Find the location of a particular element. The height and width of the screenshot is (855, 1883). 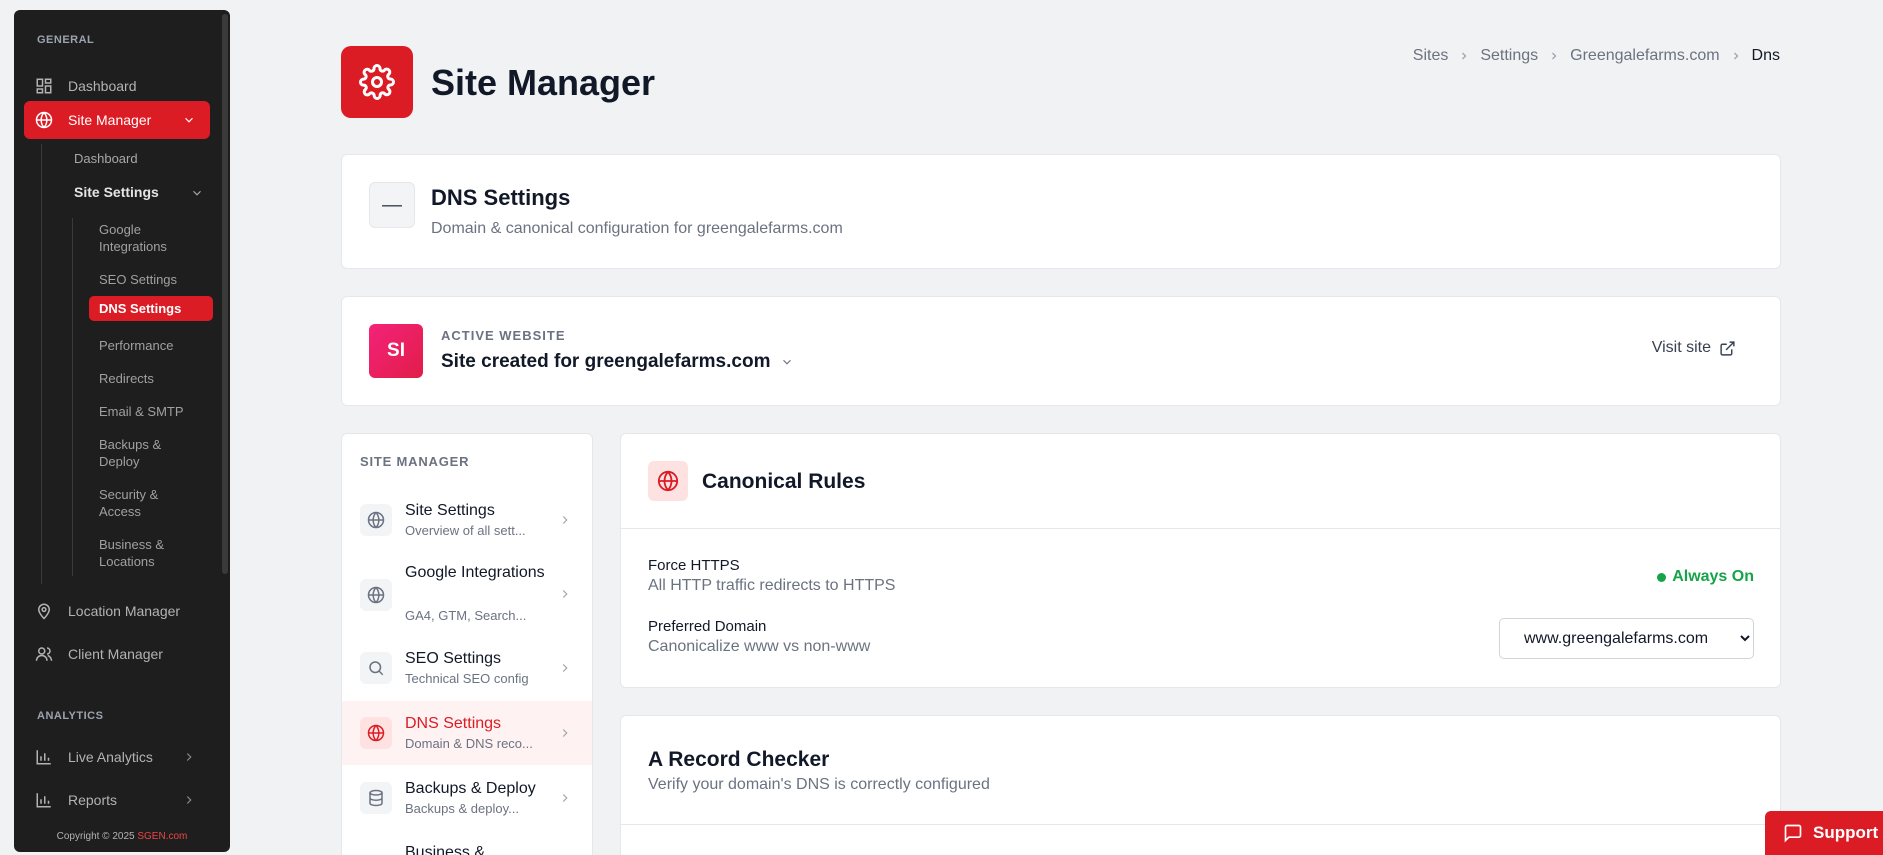

external-link-icon is located at coordinates (1727, 348).